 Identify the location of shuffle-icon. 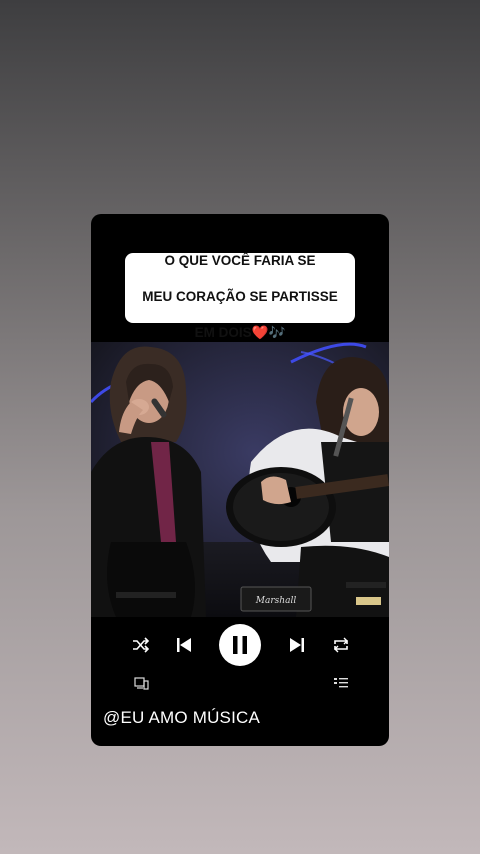
(141, 645).